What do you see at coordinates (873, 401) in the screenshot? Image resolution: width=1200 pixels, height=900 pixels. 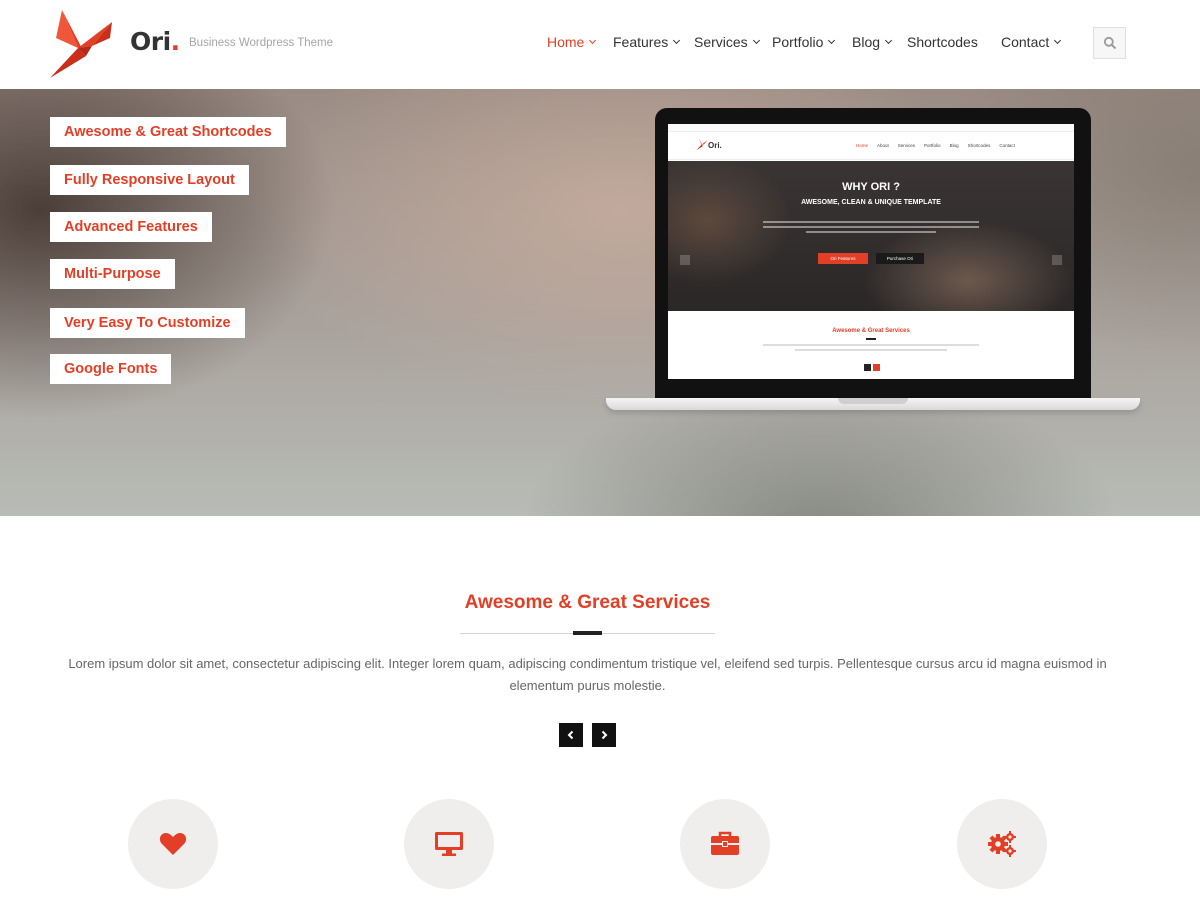 I see `laptop-notch` at bounding box center [873, 401].